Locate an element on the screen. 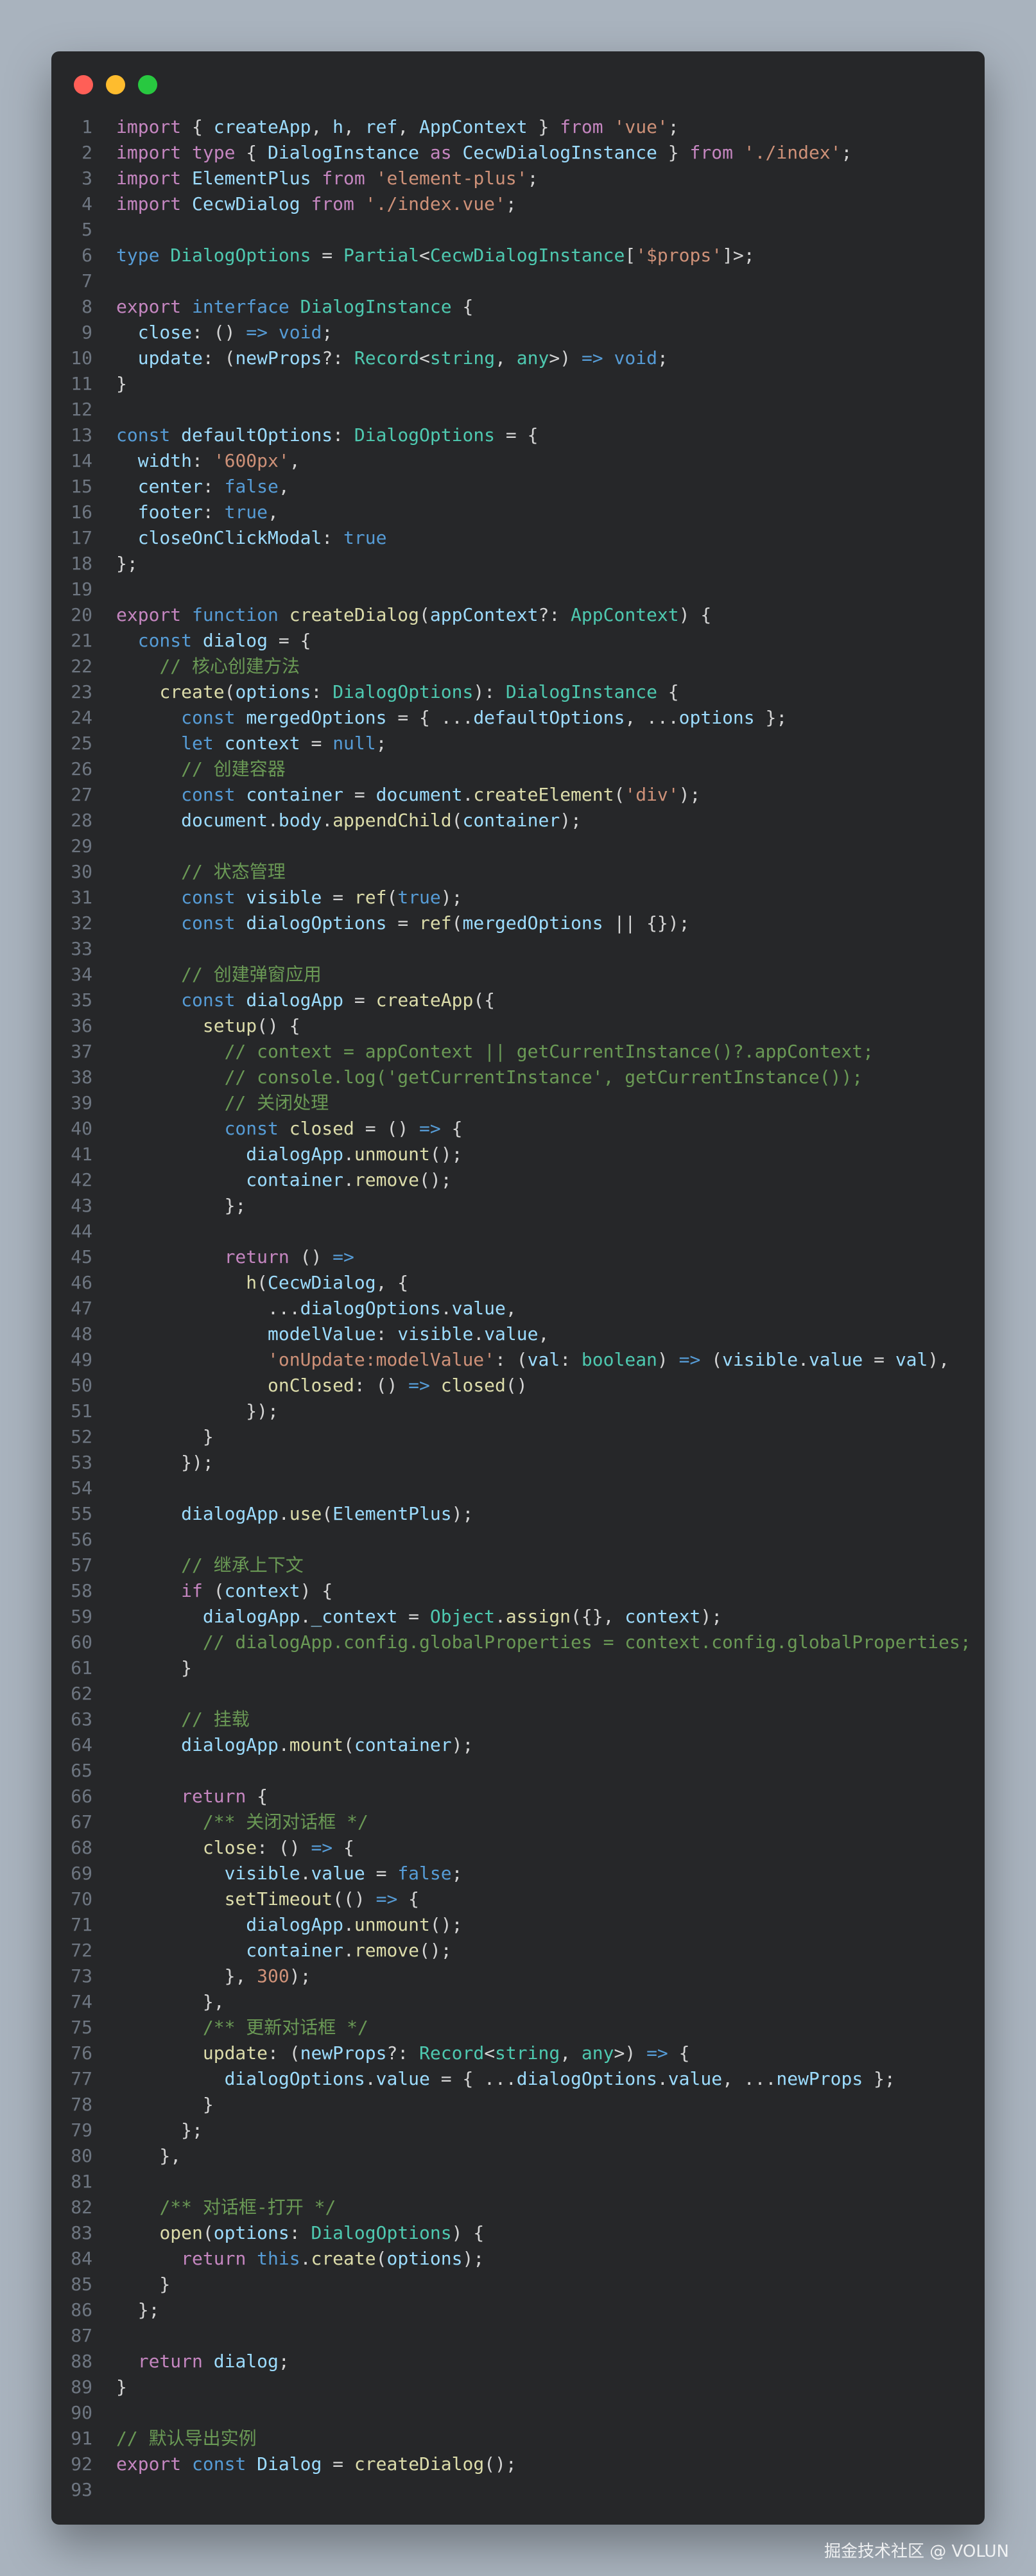  close-dot-icon is located at coordinates (83, 84).